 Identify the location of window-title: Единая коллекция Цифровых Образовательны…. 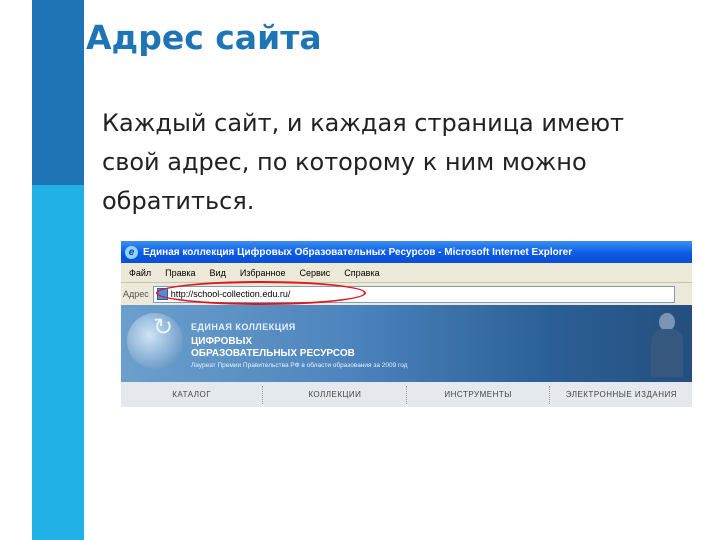
(358, 252).